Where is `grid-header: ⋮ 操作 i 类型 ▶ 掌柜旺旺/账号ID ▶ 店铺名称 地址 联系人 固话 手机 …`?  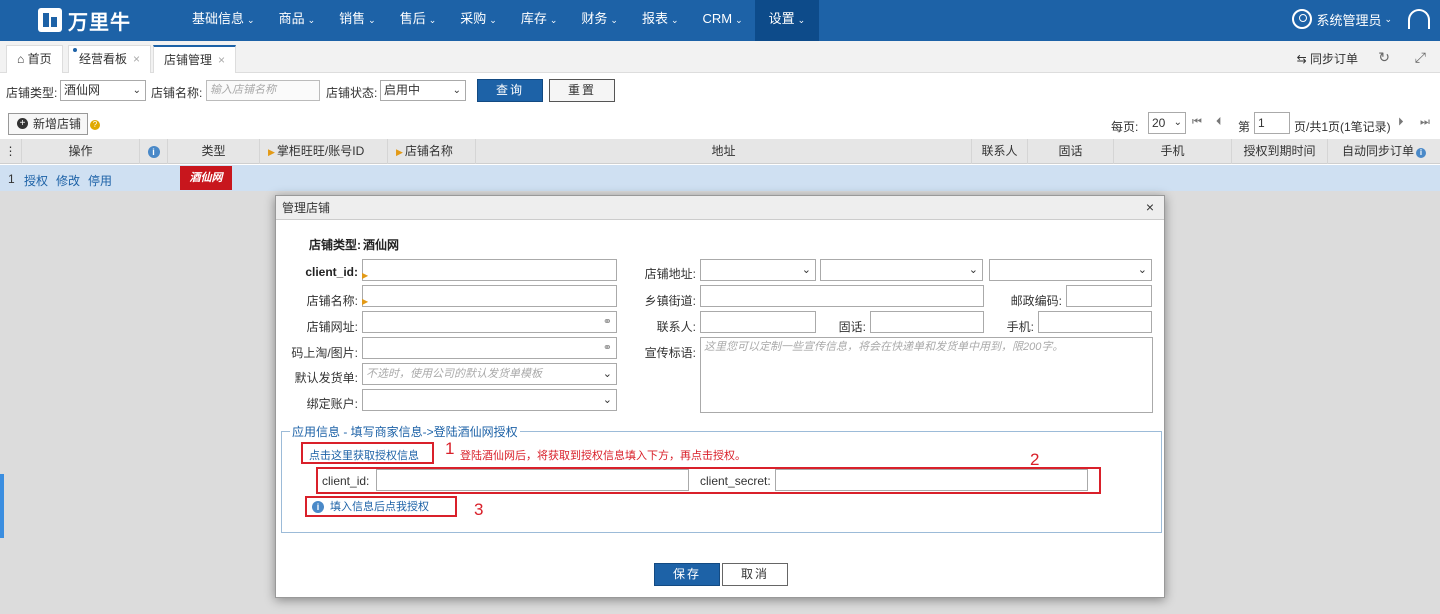
grid-header: ⋮ 操作 i 类型 ▶ 掌柜旺旺/账号ID ▶ 店铺名称 地址 联系人 固话 手机 … is located at coordinates (720, 151).